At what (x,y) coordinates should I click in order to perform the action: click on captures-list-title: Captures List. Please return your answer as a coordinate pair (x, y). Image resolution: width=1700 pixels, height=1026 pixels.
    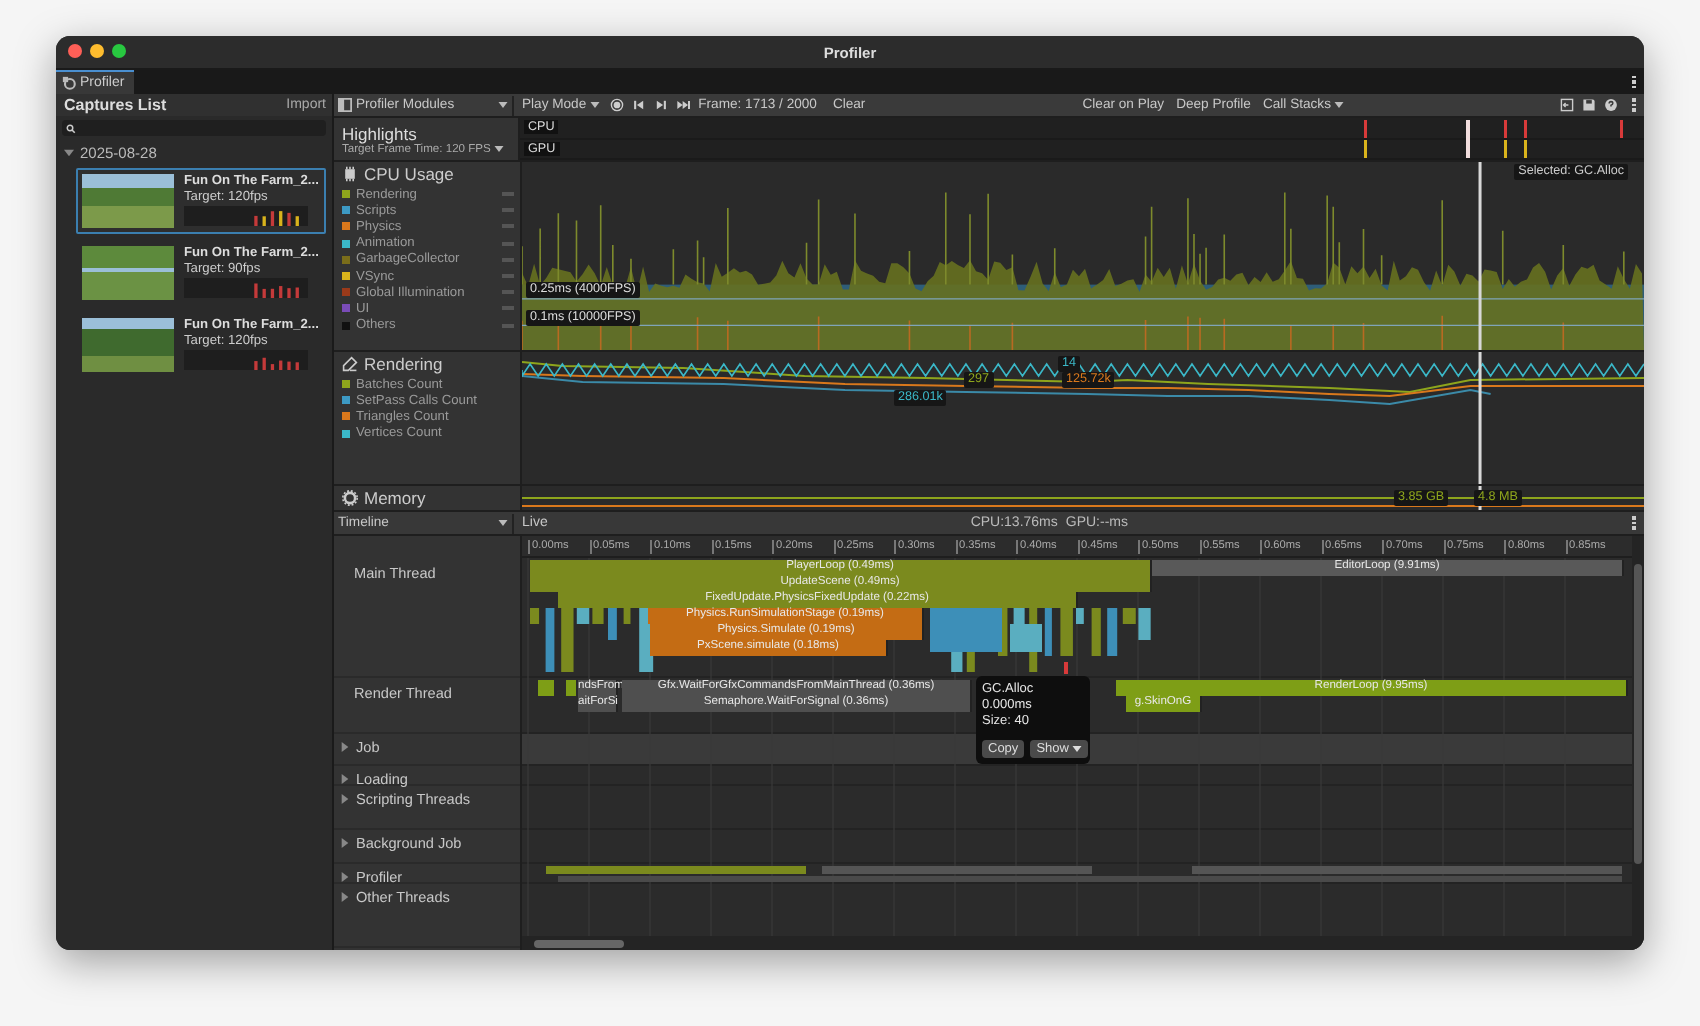
    Looking at the image, I should click on (115, 105).